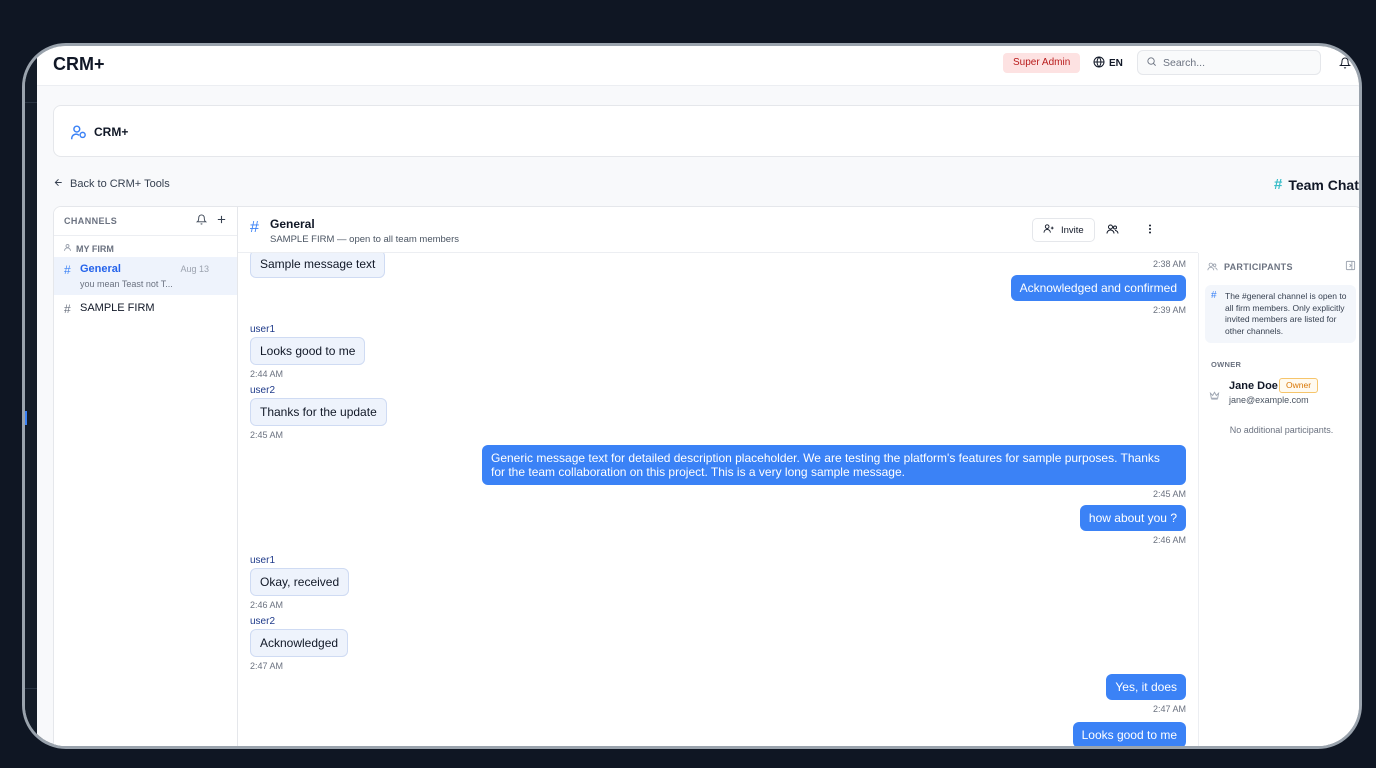 The width and height of the screenshot is (1376, 768). Describe the element at coordinates (58, 184) in the screenshot. I see `arrow-left-icon` at that location.